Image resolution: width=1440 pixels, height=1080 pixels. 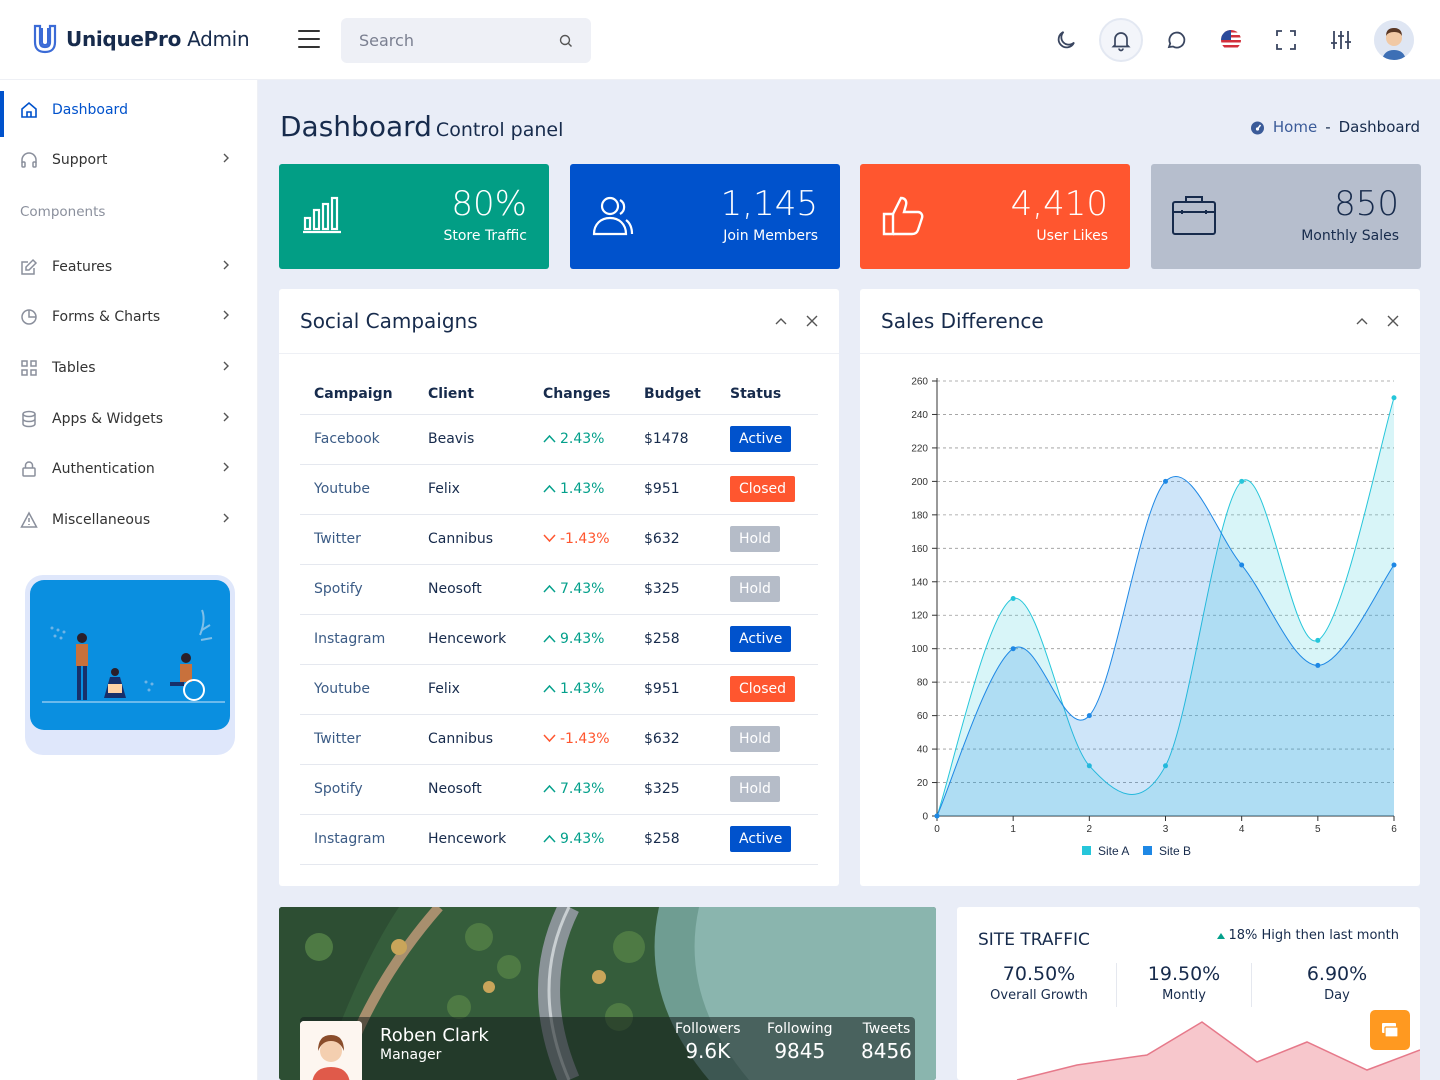 What do you see at coordinates (129, 160) in the screenshot?
I see `sidebar-item-support: Support` at bounding box center [129, 160].